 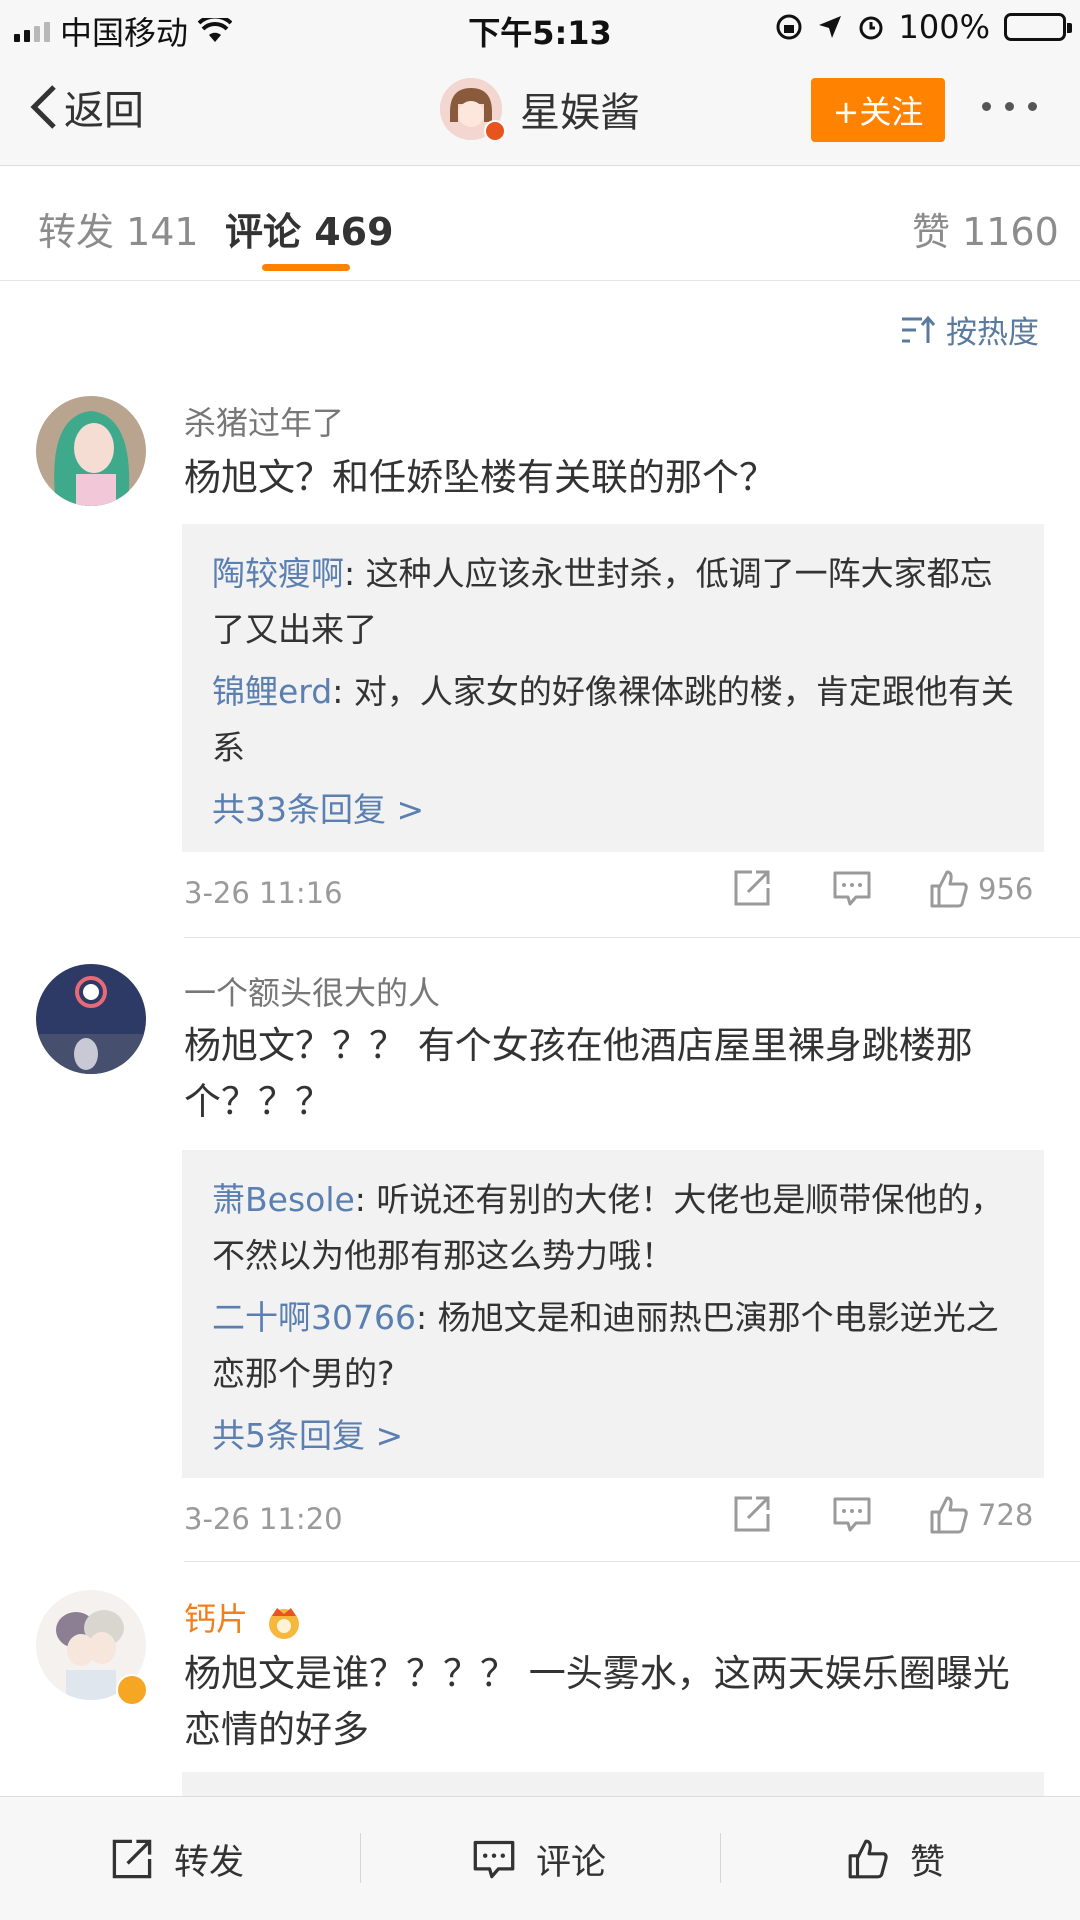 What do you see at coordinates (306, 267) in the screenshot?
I see `tab-indicator` at bounding box center [306, 267].